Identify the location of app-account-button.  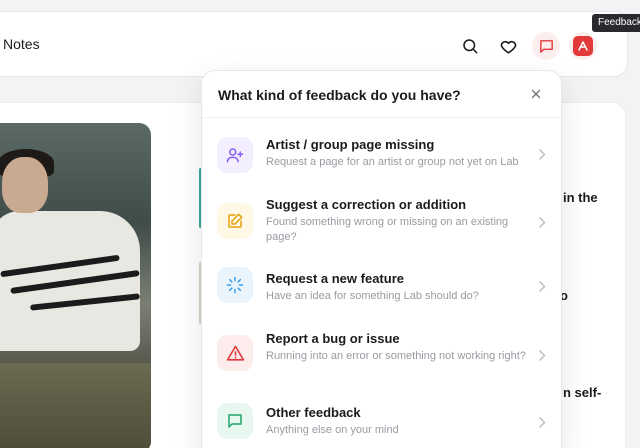
(583, 46).